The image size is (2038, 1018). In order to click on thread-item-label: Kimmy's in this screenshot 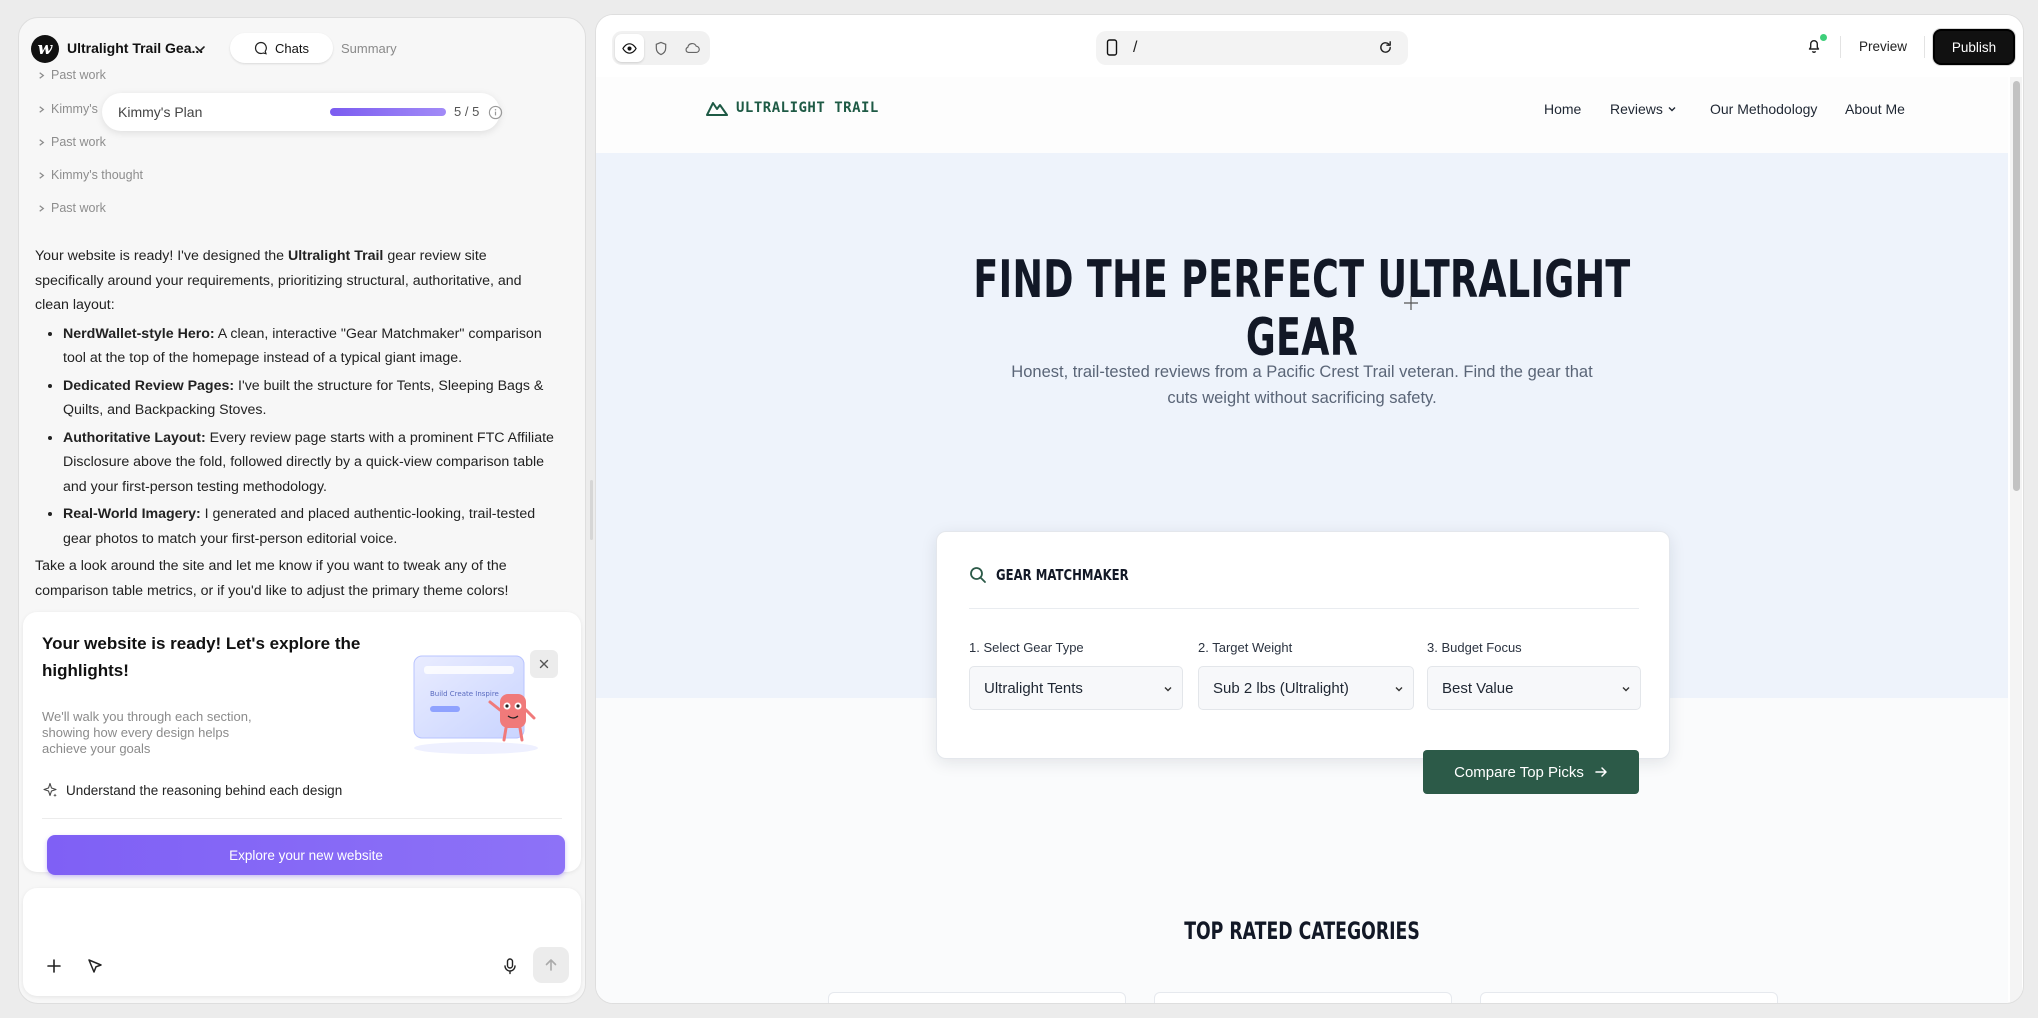, I will do `click(74, 109)`.